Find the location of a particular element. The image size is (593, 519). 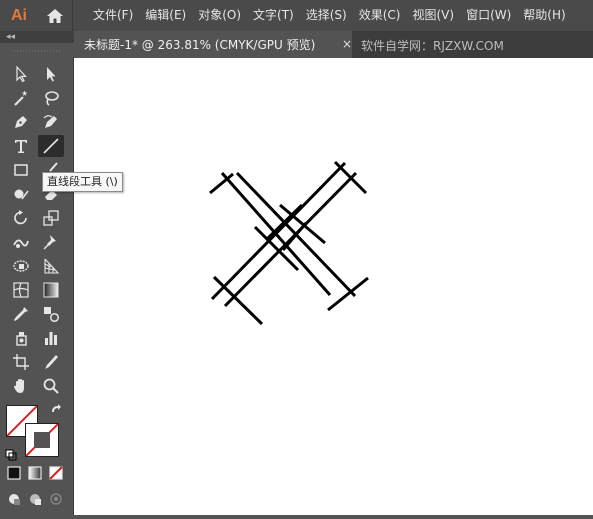

line-segment-icon is located at coordinates (51, 146).